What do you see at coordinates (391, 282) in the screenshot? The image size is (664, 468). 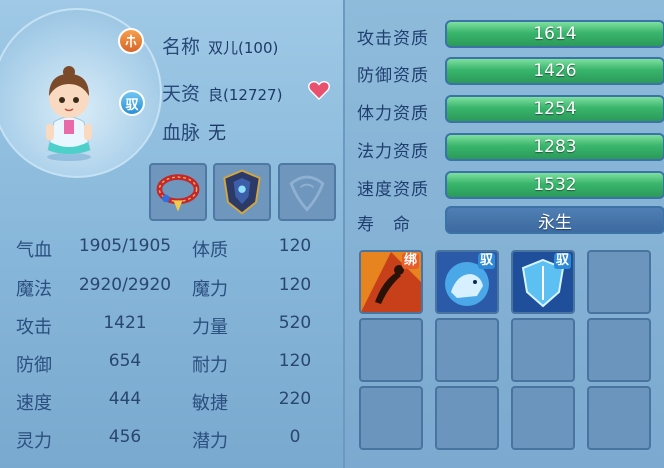 I see `skill-slot-1: 绑` at bounding box center [391, 282].